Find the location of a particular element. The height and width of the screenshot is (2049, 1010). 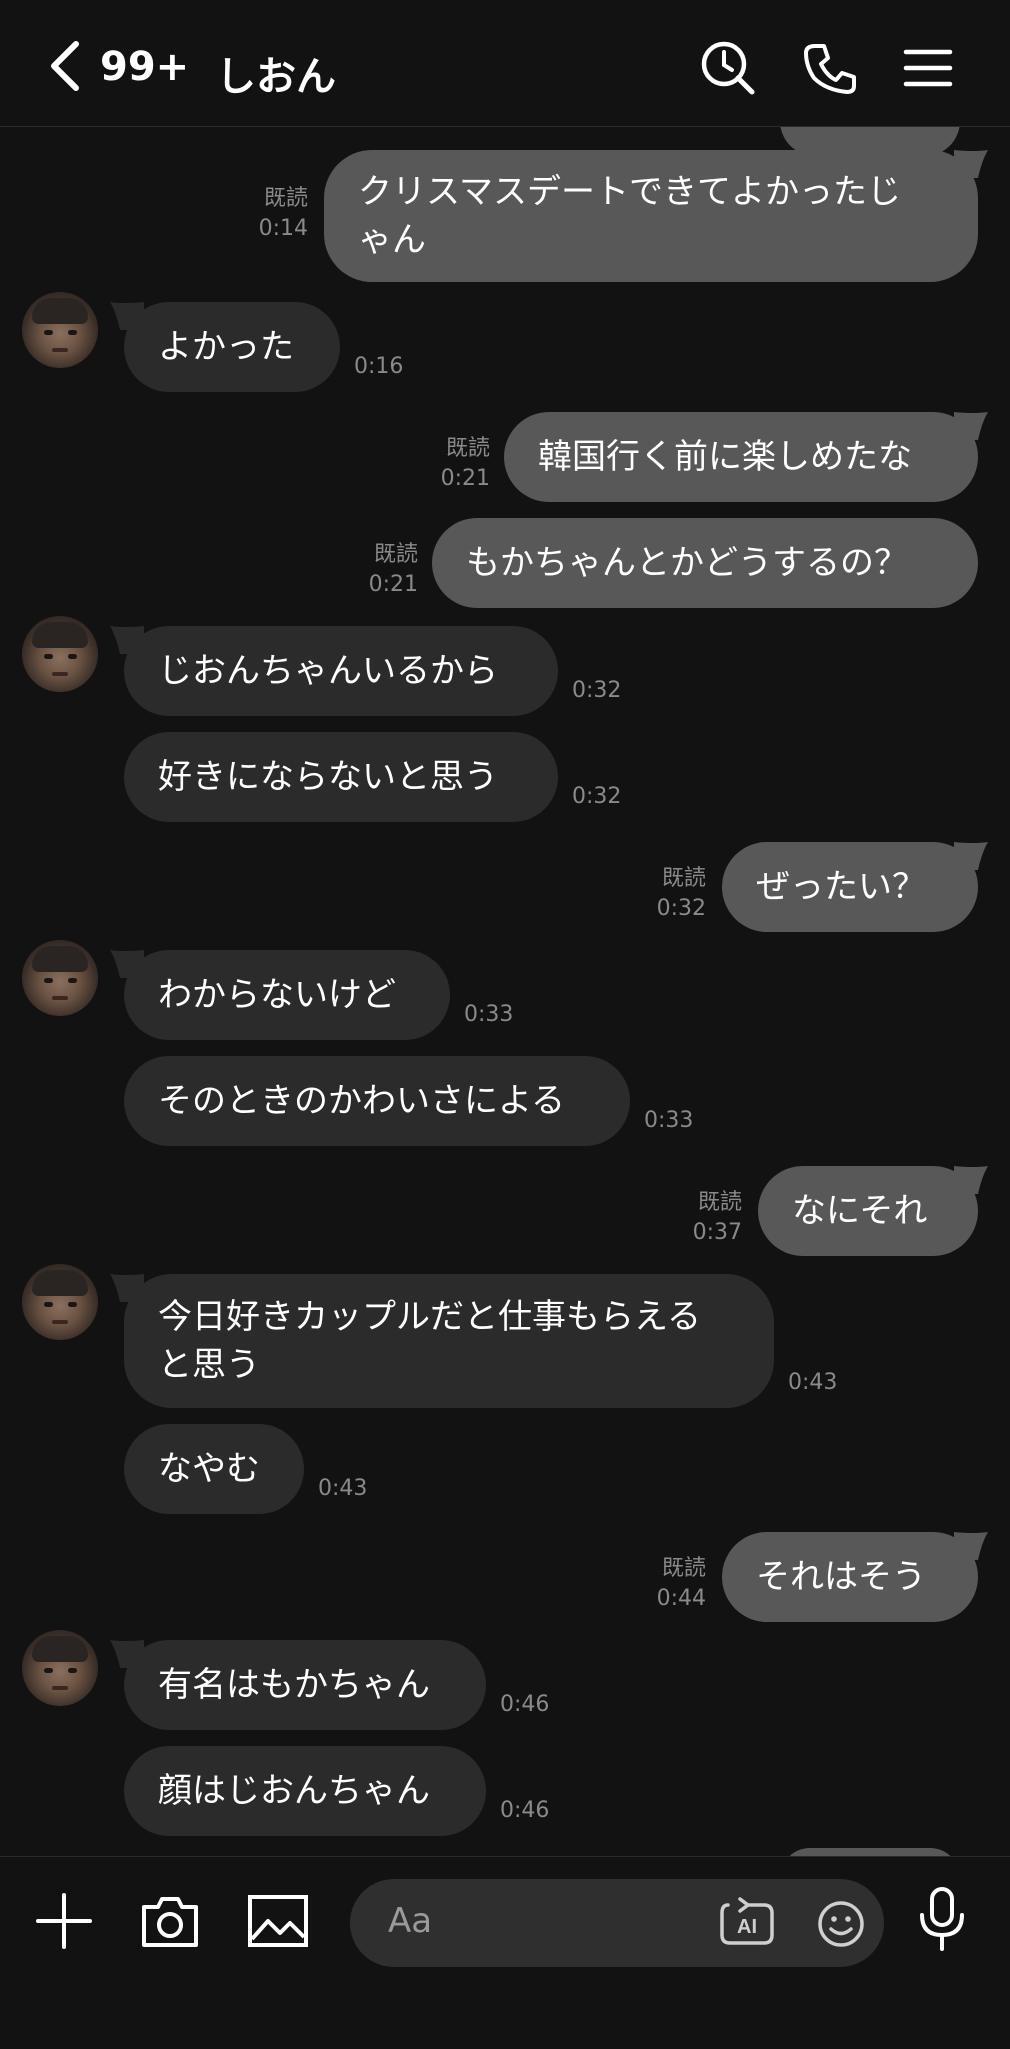

message-time: 0:16 is located at coordinates (379, 366).